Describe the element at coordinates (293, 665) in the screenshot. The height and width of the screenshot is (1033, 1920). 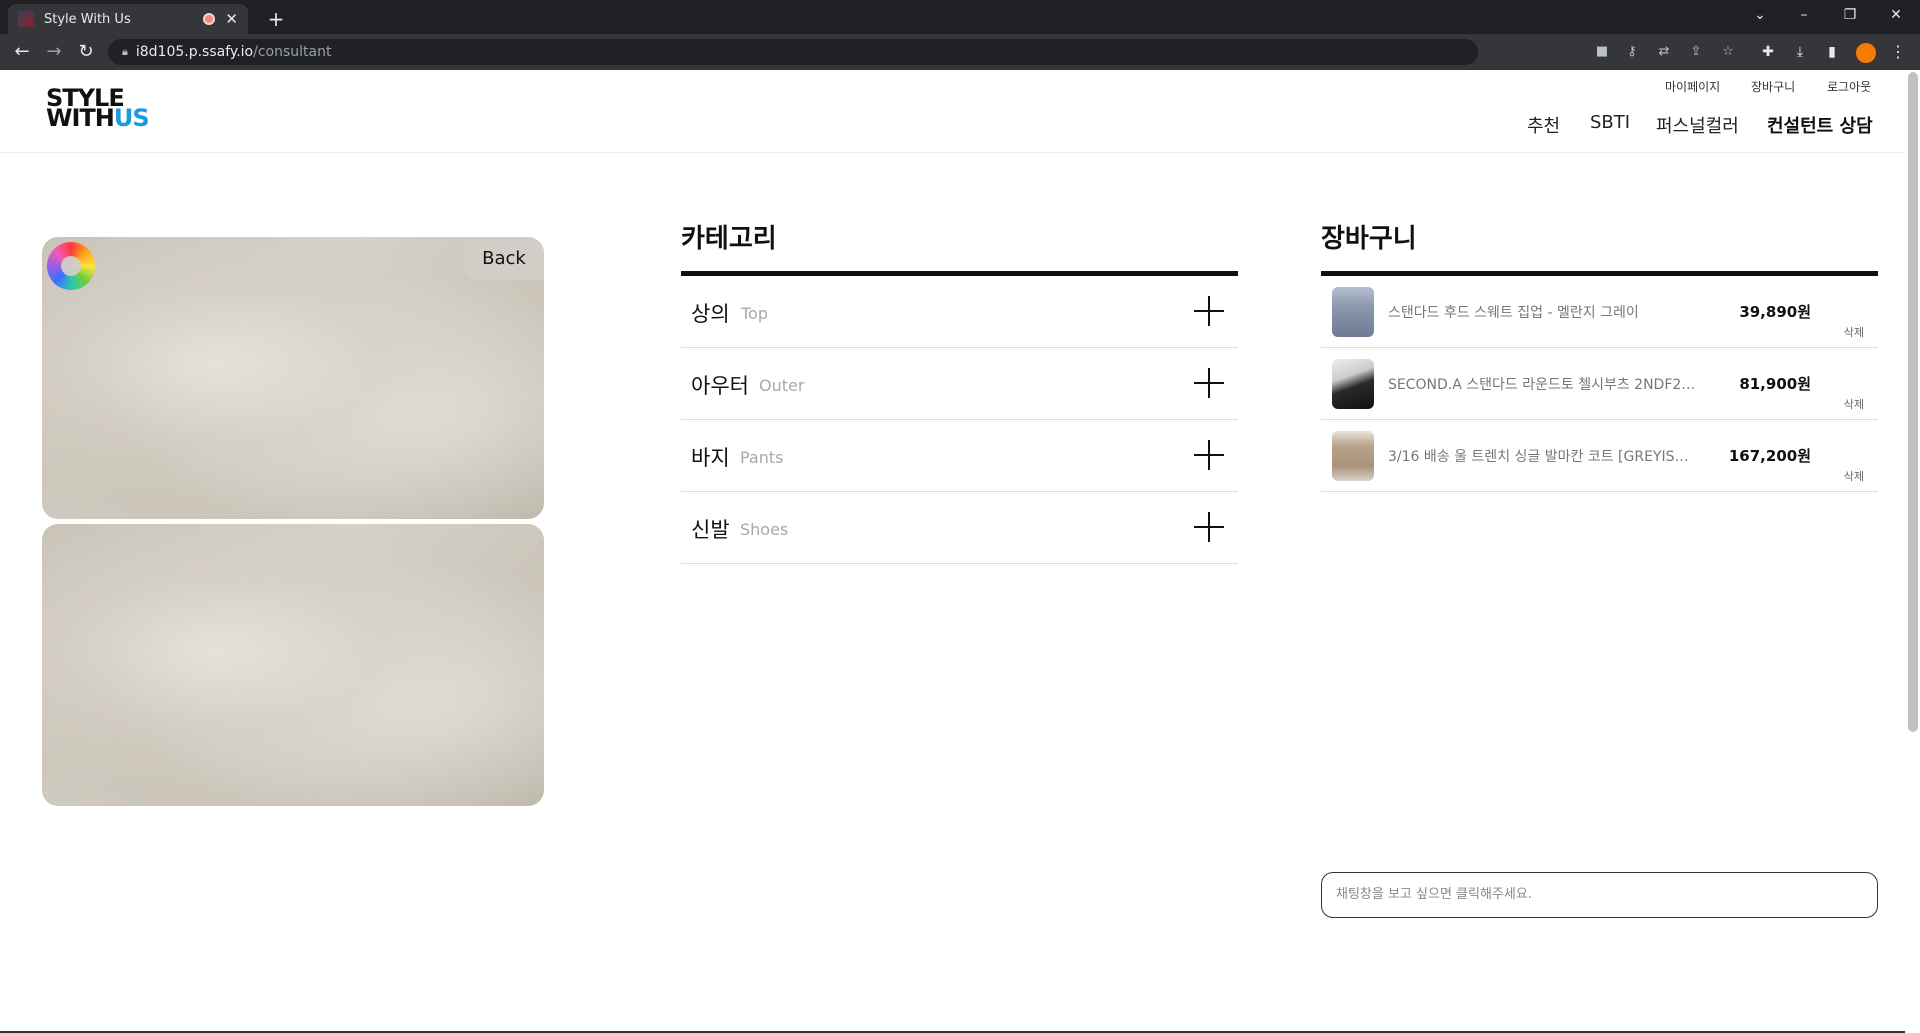
I see `video-feed-remote` at that location.